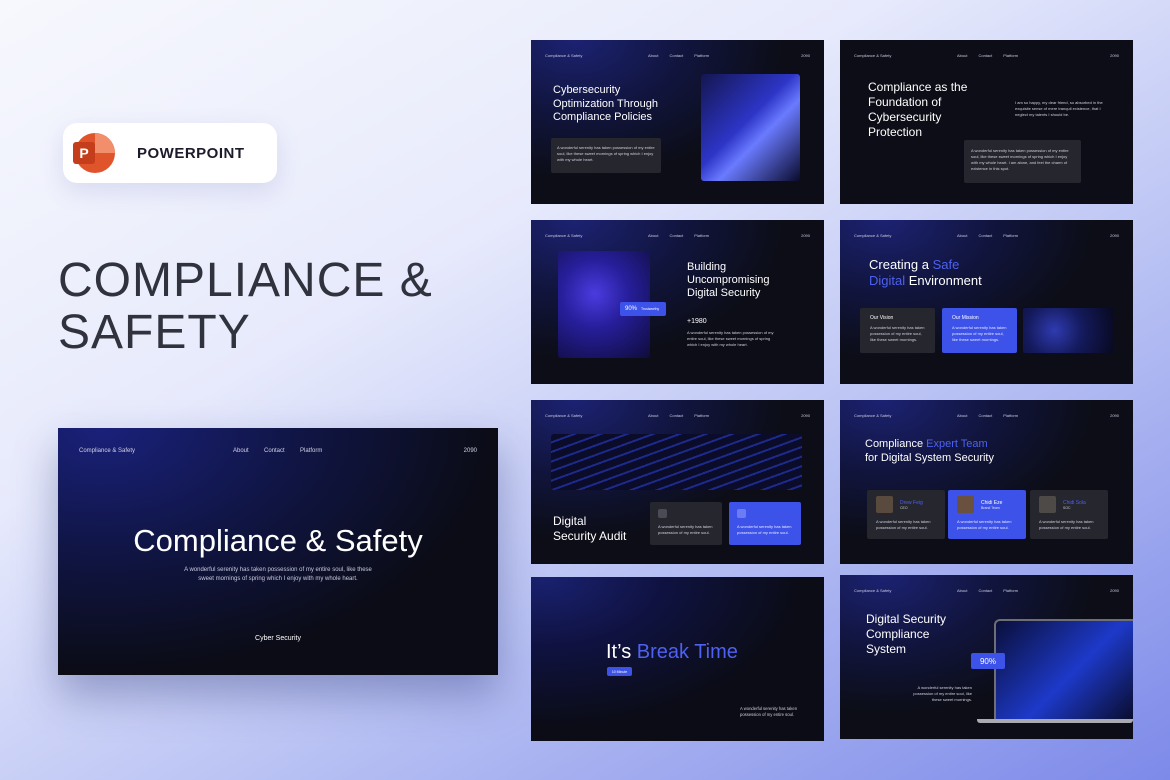 The width and height of the screenshot is (1170, 780). What do you see at coordinates (94, 153) in the screenshot?
I see `powerpoint-icon: P` at bounding box center [94, 153].